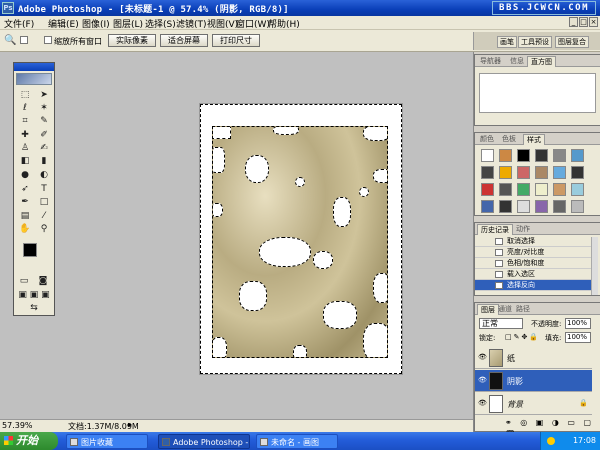  Describe the element at coordinates (44, 175) in the screenshot. I see `dodge-tool-icon: ◐` at that location.